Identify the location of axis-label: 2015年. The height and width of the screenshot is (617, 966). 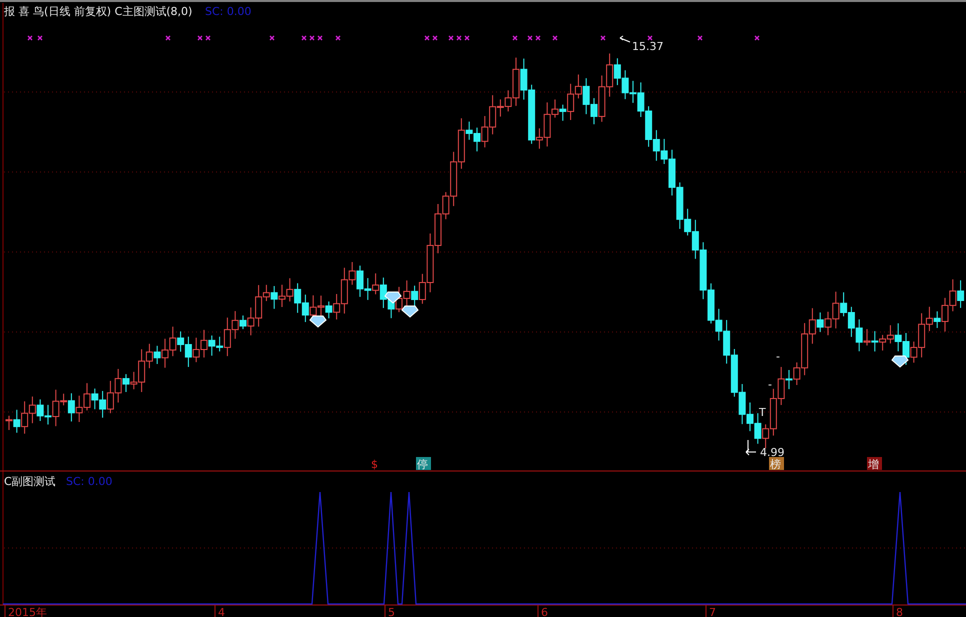
(27, 611).